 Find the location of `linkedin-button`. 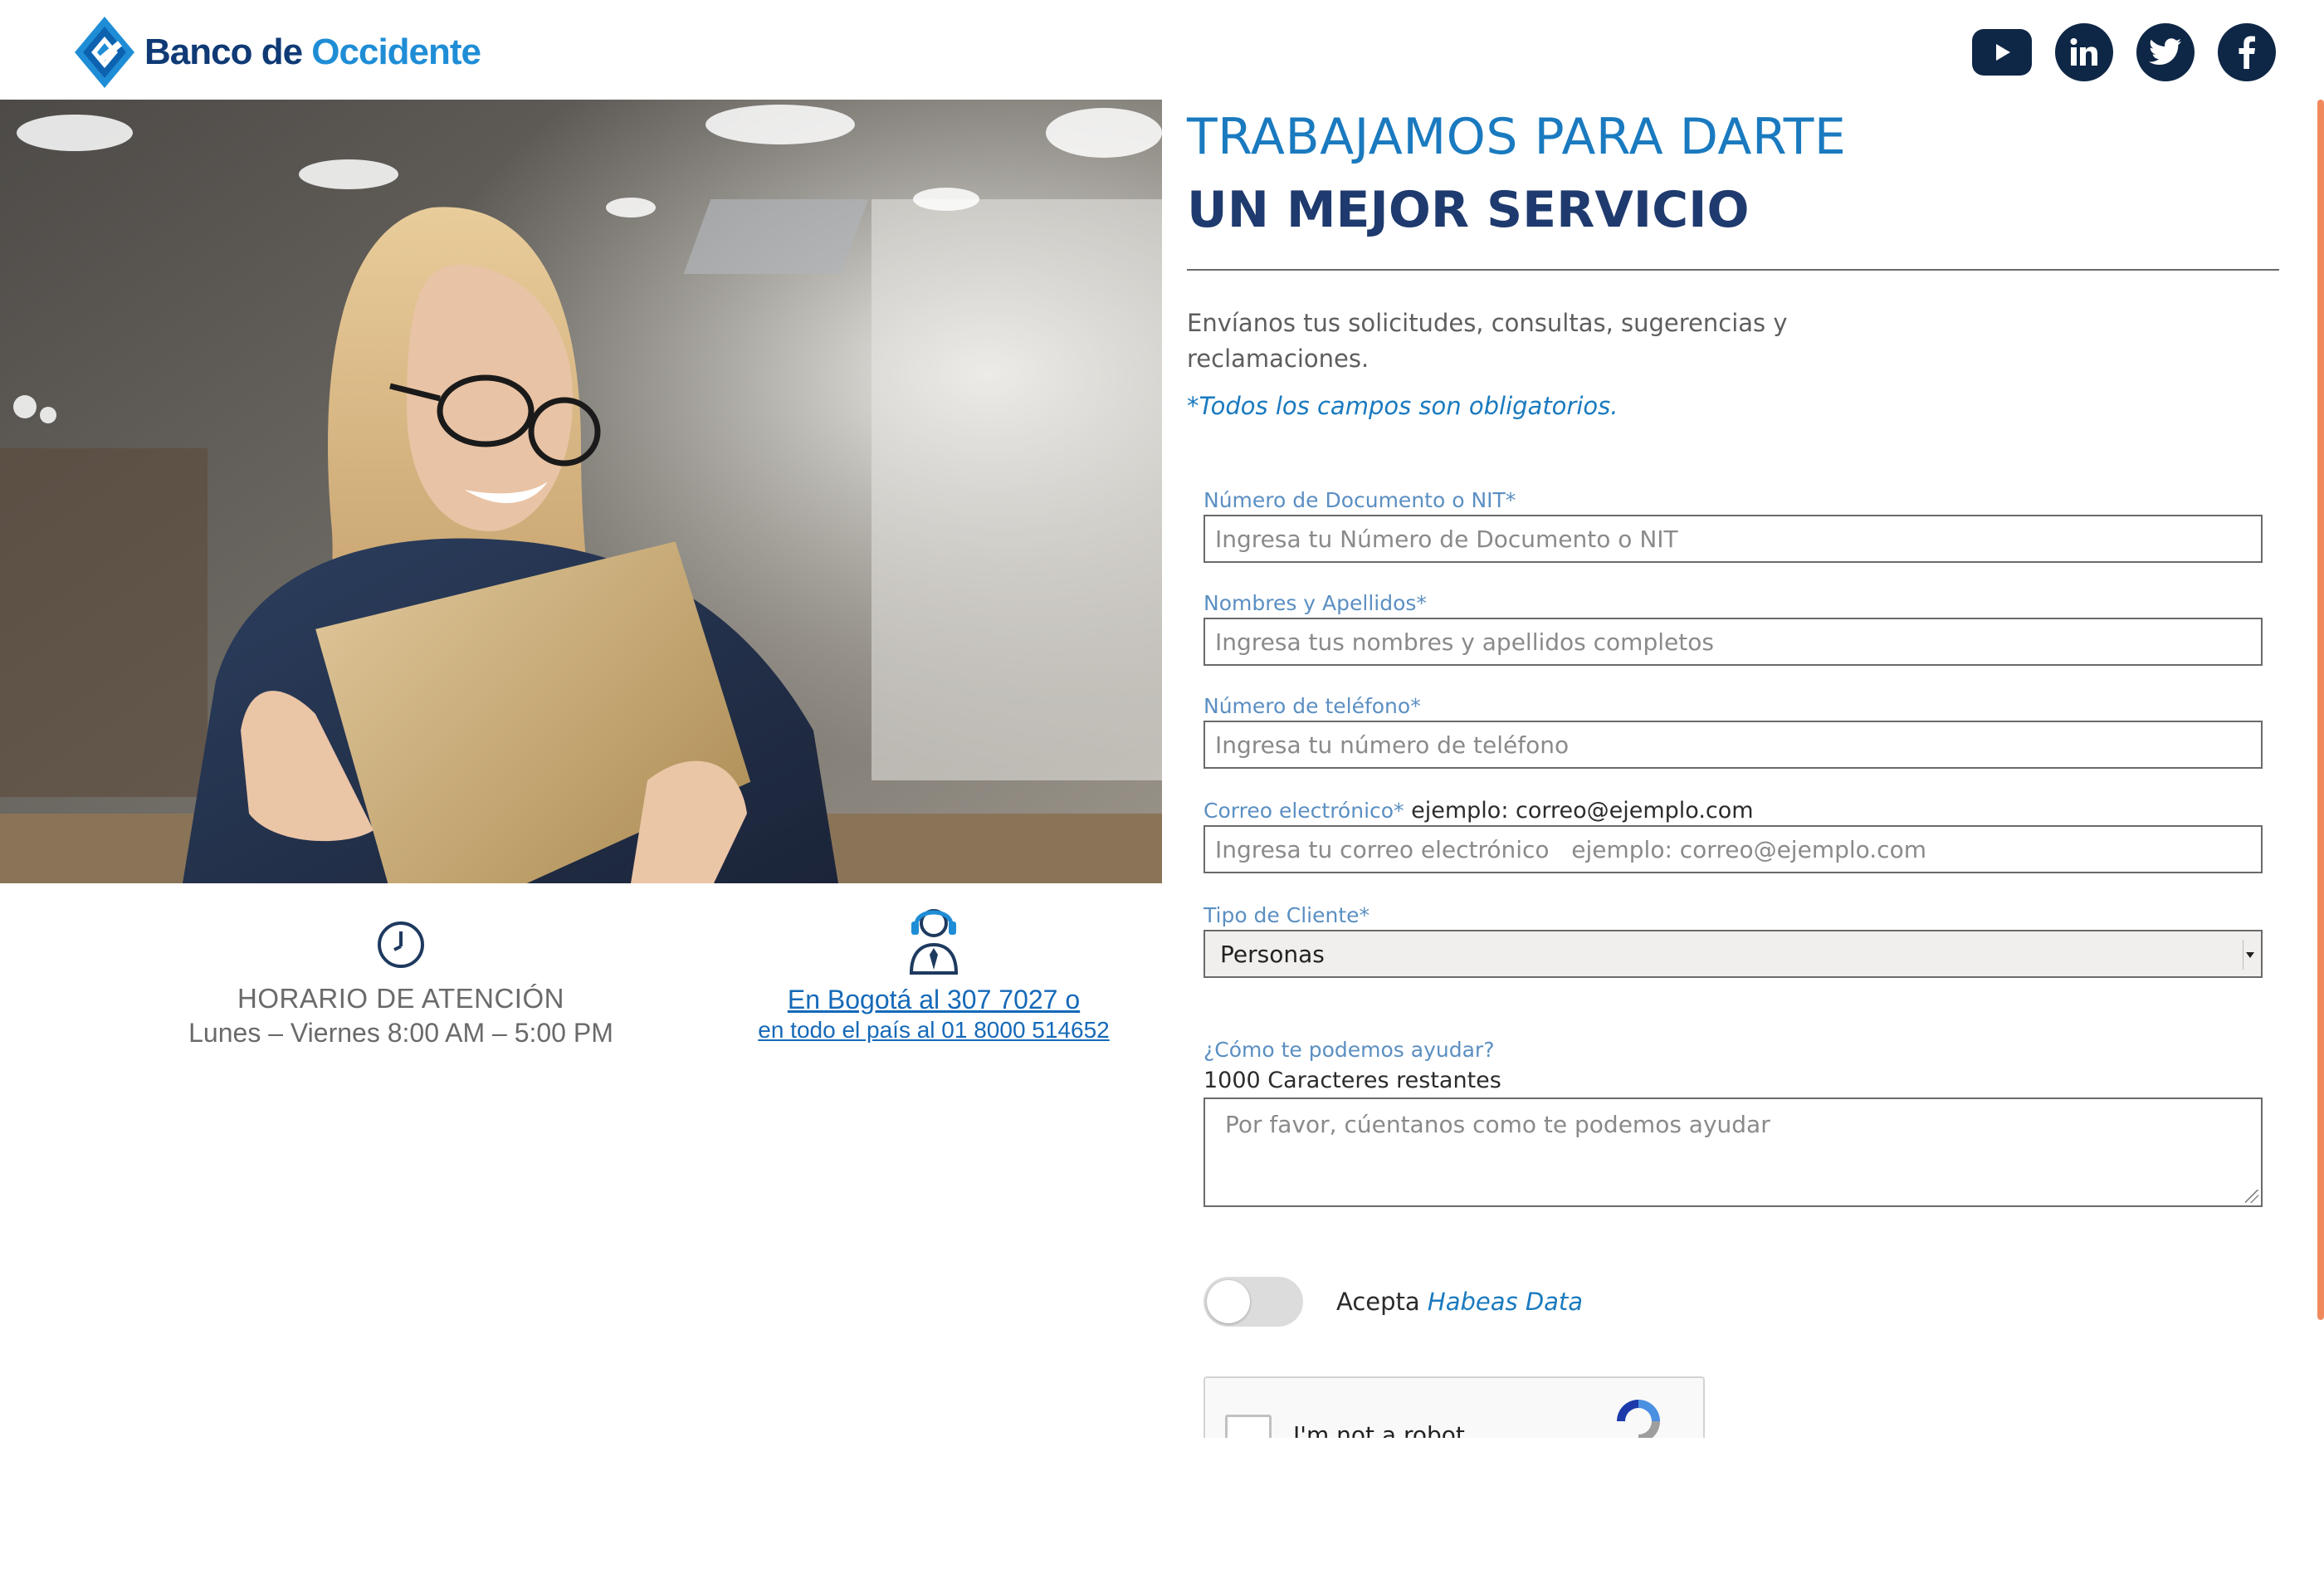

linkedin-button is located at coordinates (2084, 52).